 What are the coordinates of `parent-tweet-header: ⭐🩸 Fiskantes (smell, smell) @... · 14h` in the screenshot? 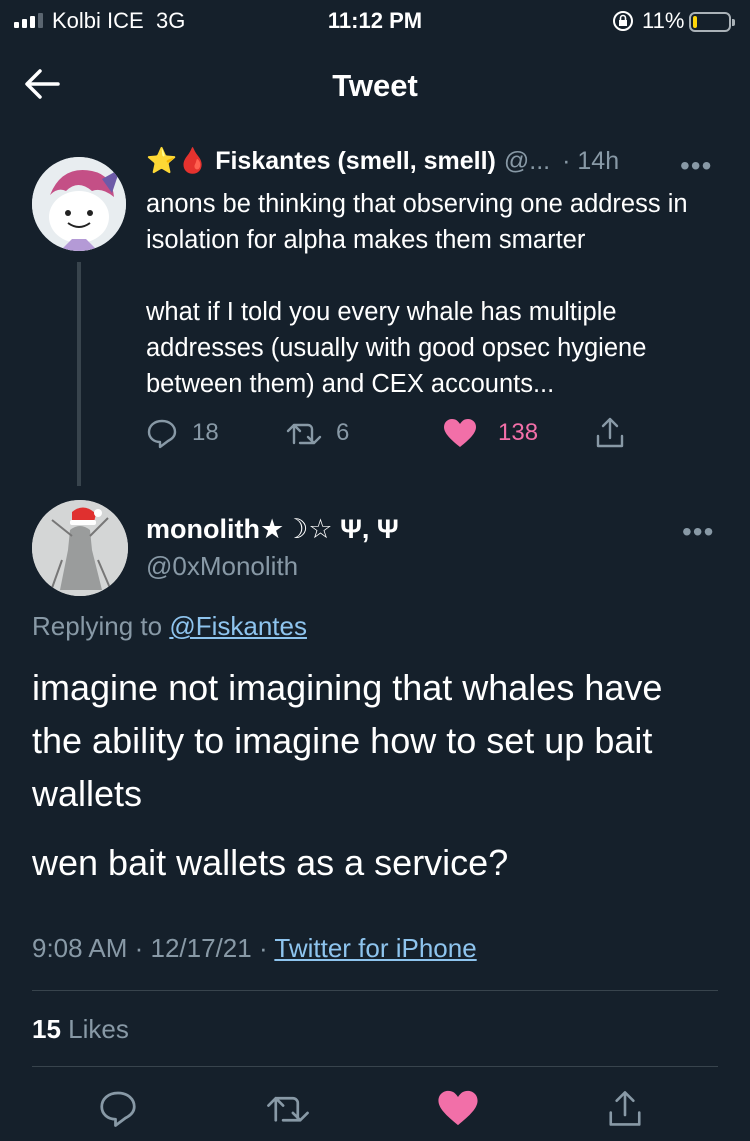 It's located at (382, 161).